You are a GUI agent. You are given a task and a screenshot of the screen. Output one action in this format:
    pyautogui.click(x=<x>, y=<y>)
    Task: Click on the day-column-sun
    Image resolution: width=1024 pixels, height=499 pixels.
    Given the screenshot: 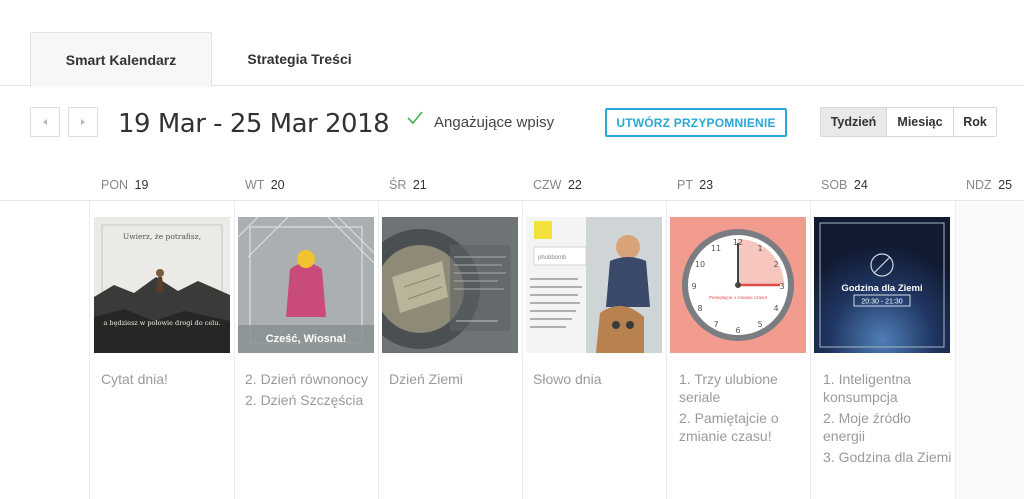 What is the action you would take?
    pyautogui.click(x=989, y=350)
    